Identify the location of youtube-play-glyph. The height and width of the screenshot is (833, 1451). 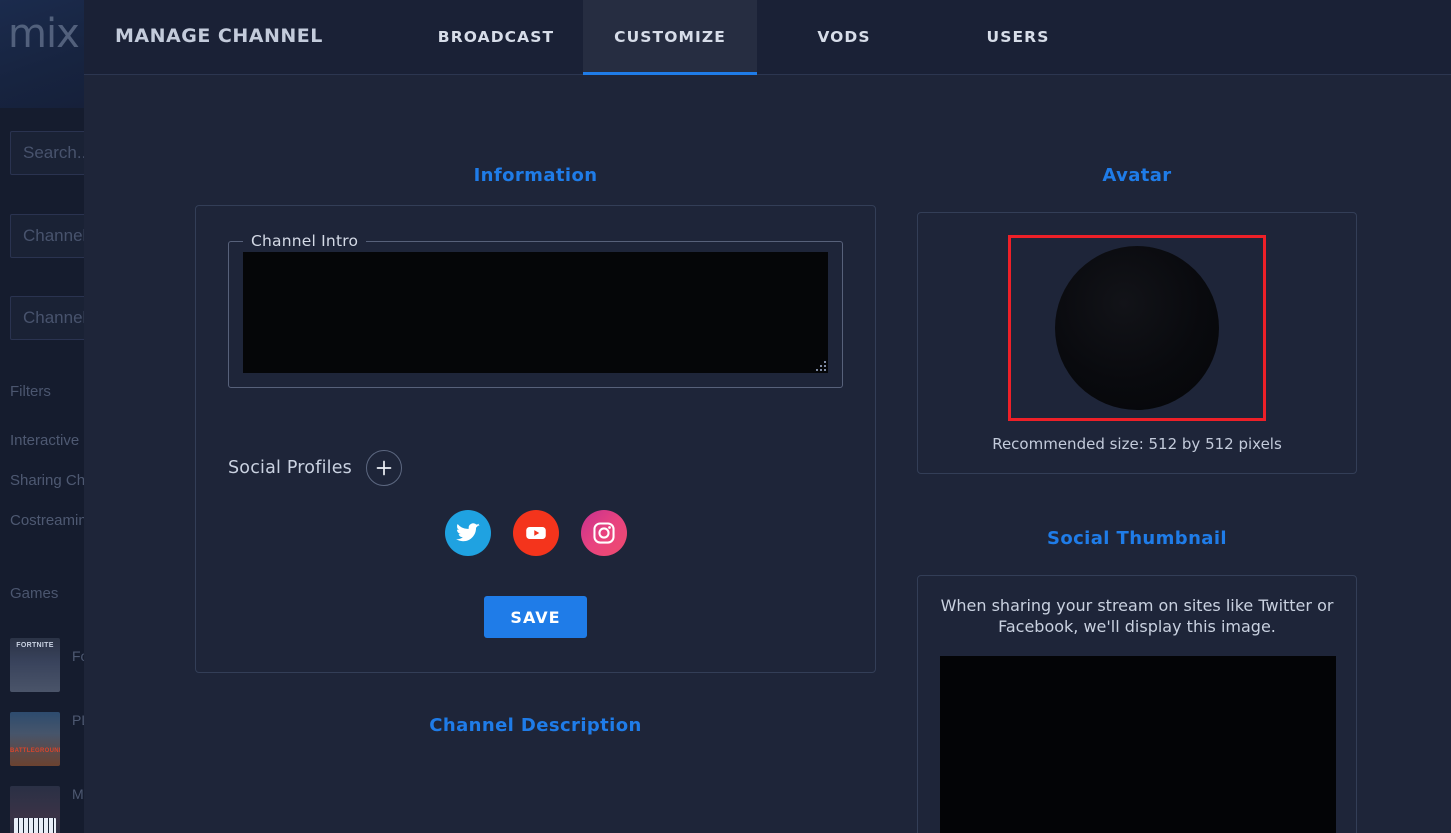
(535, 533).